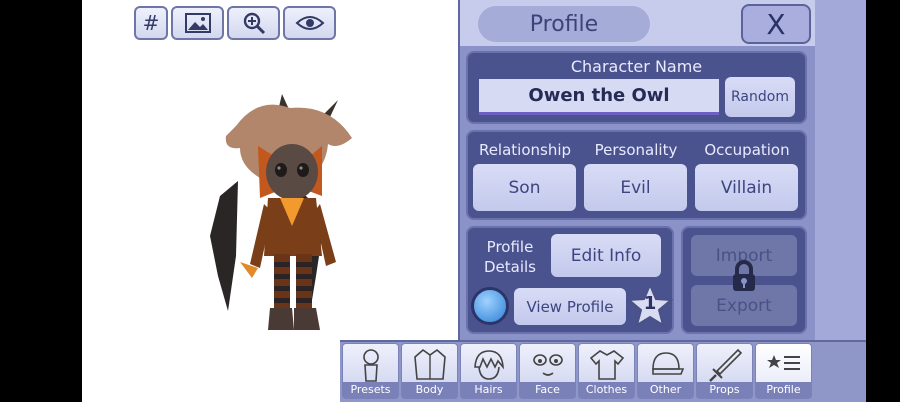 Image resolution: width=900 pixels, height=402 pixels. I want to click on tab-face: Face, so click(547, 371).